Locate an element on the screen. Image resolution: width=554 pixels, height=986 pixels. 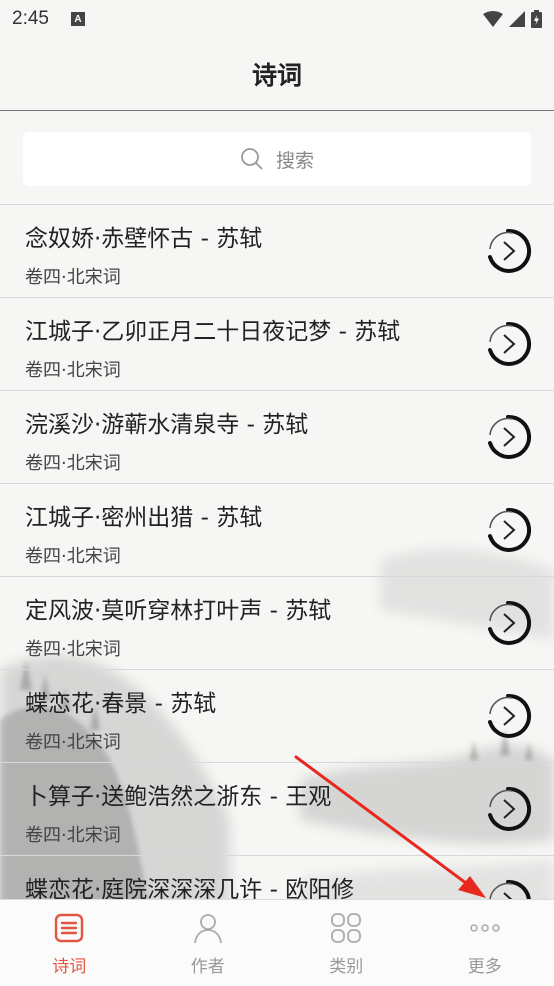
poem-title: 定风波·莫听穿林打叶声 - 苏轼 is located at coordinates (178, 611).